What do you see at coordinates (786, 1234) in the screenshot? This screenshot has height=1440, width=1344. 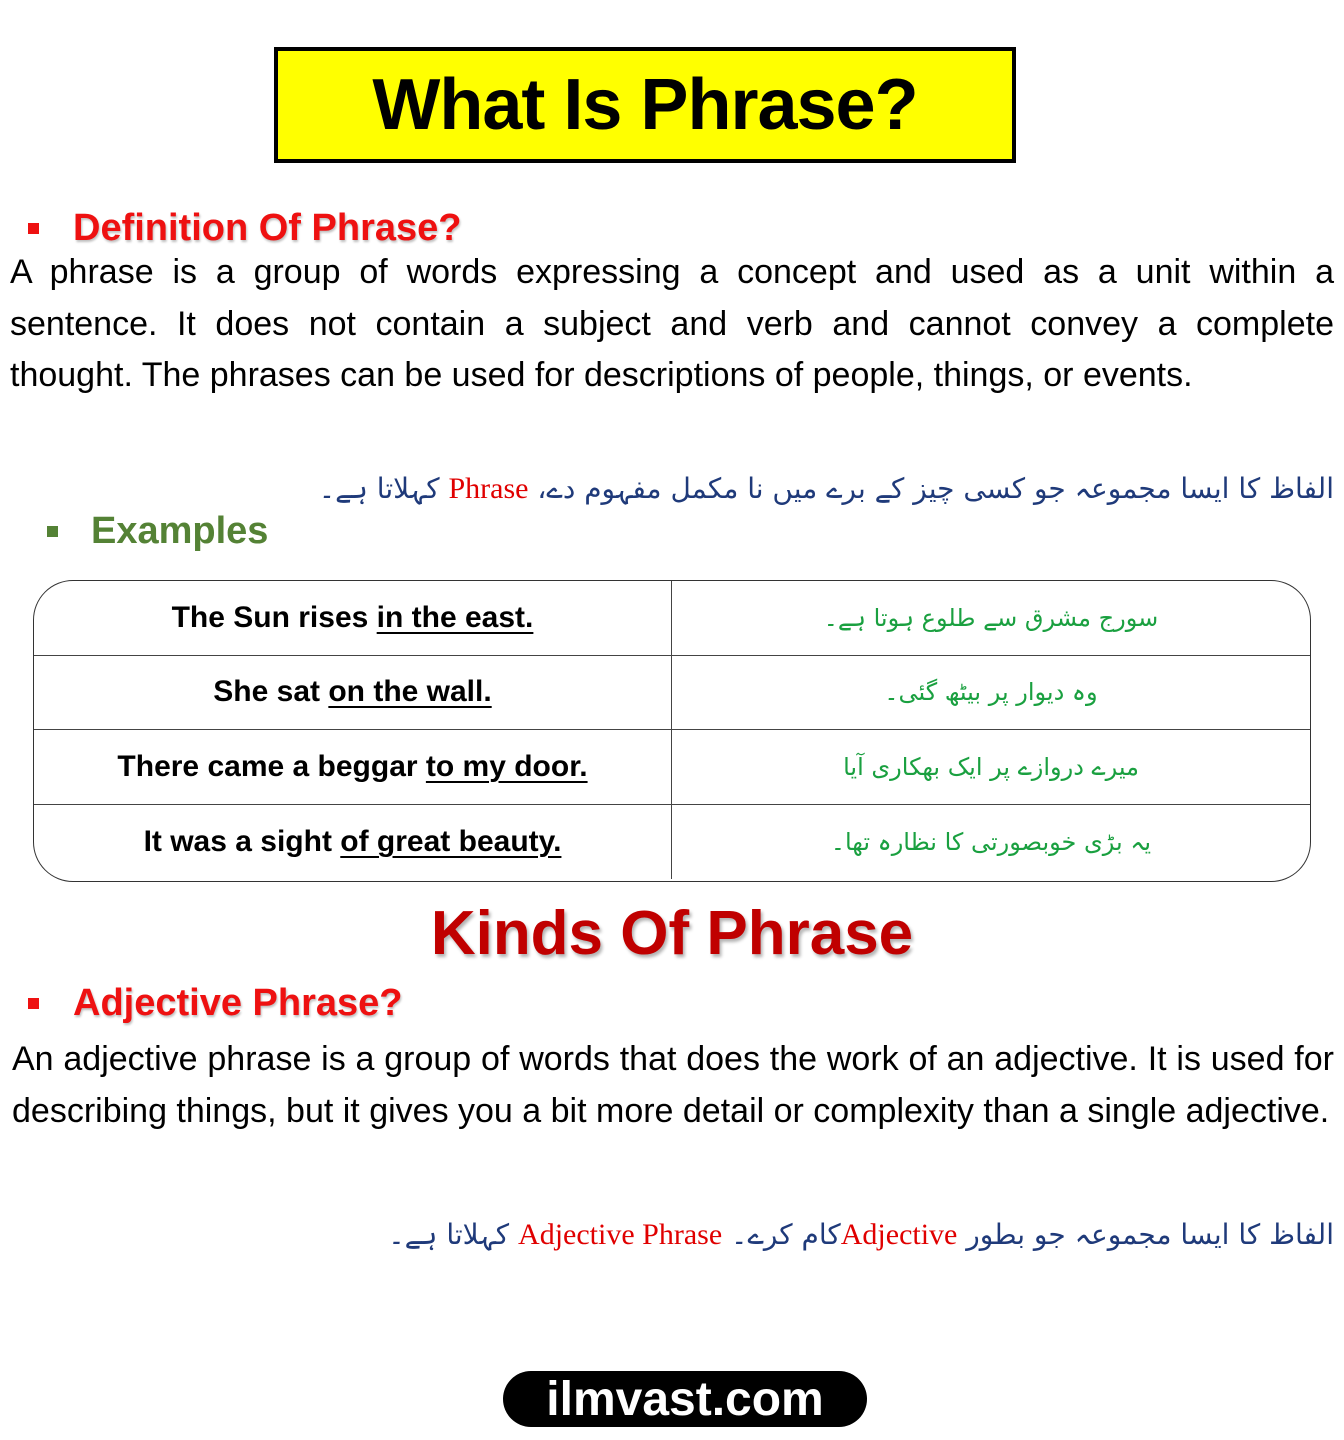 I see `urdu-text: کام کرے۔` at bounding box center [786, 1234].